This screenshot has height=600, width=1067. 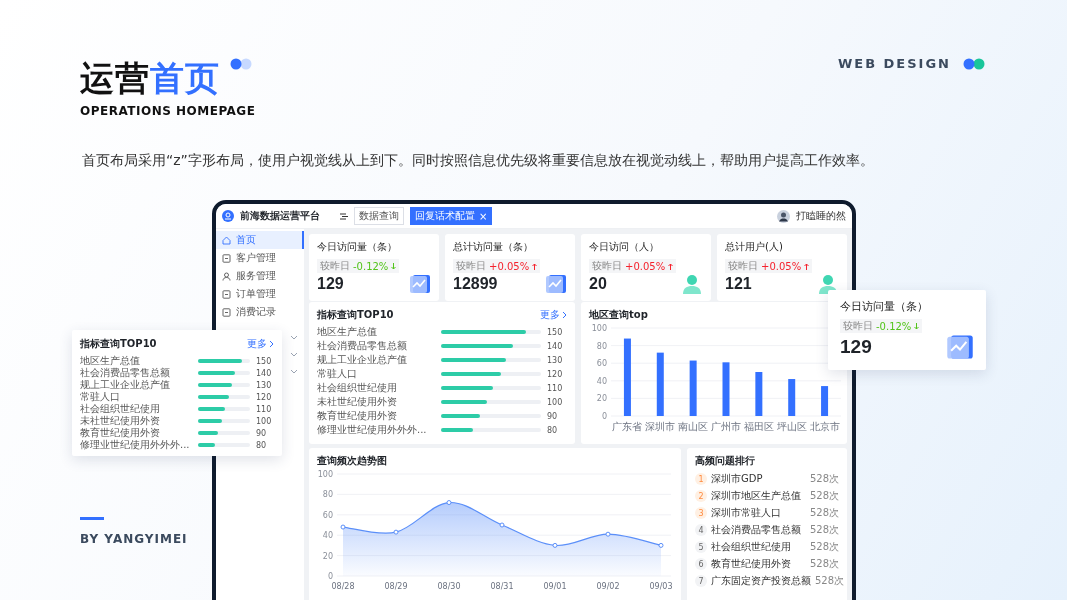 I want to click on question-name: 社会组织世纪使用, so click(x=751, y=547).